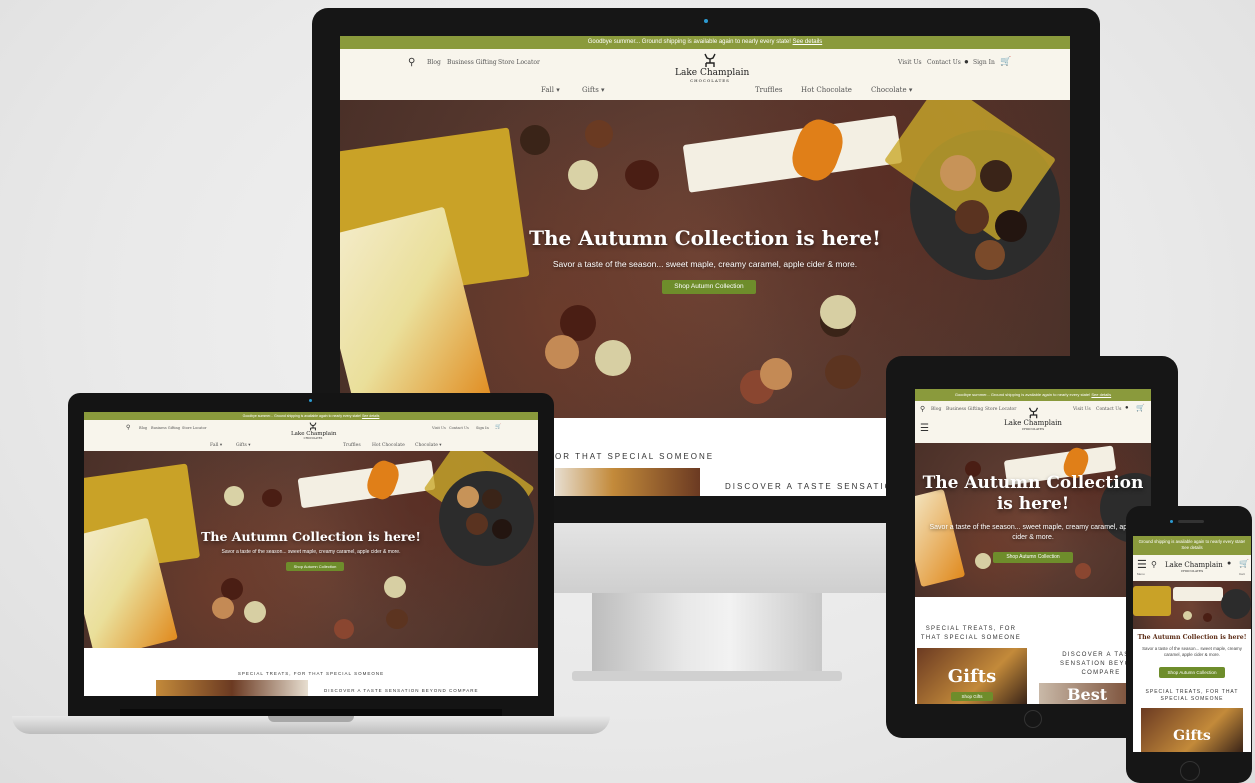 This screenshot has width=1255, height=783. Describe the element at coordinates (311, 673) in the screenshot. I see `section-special-heading: SPECIAL TREATS, FOR THAT SPECIAL SOMEONE` at that location.